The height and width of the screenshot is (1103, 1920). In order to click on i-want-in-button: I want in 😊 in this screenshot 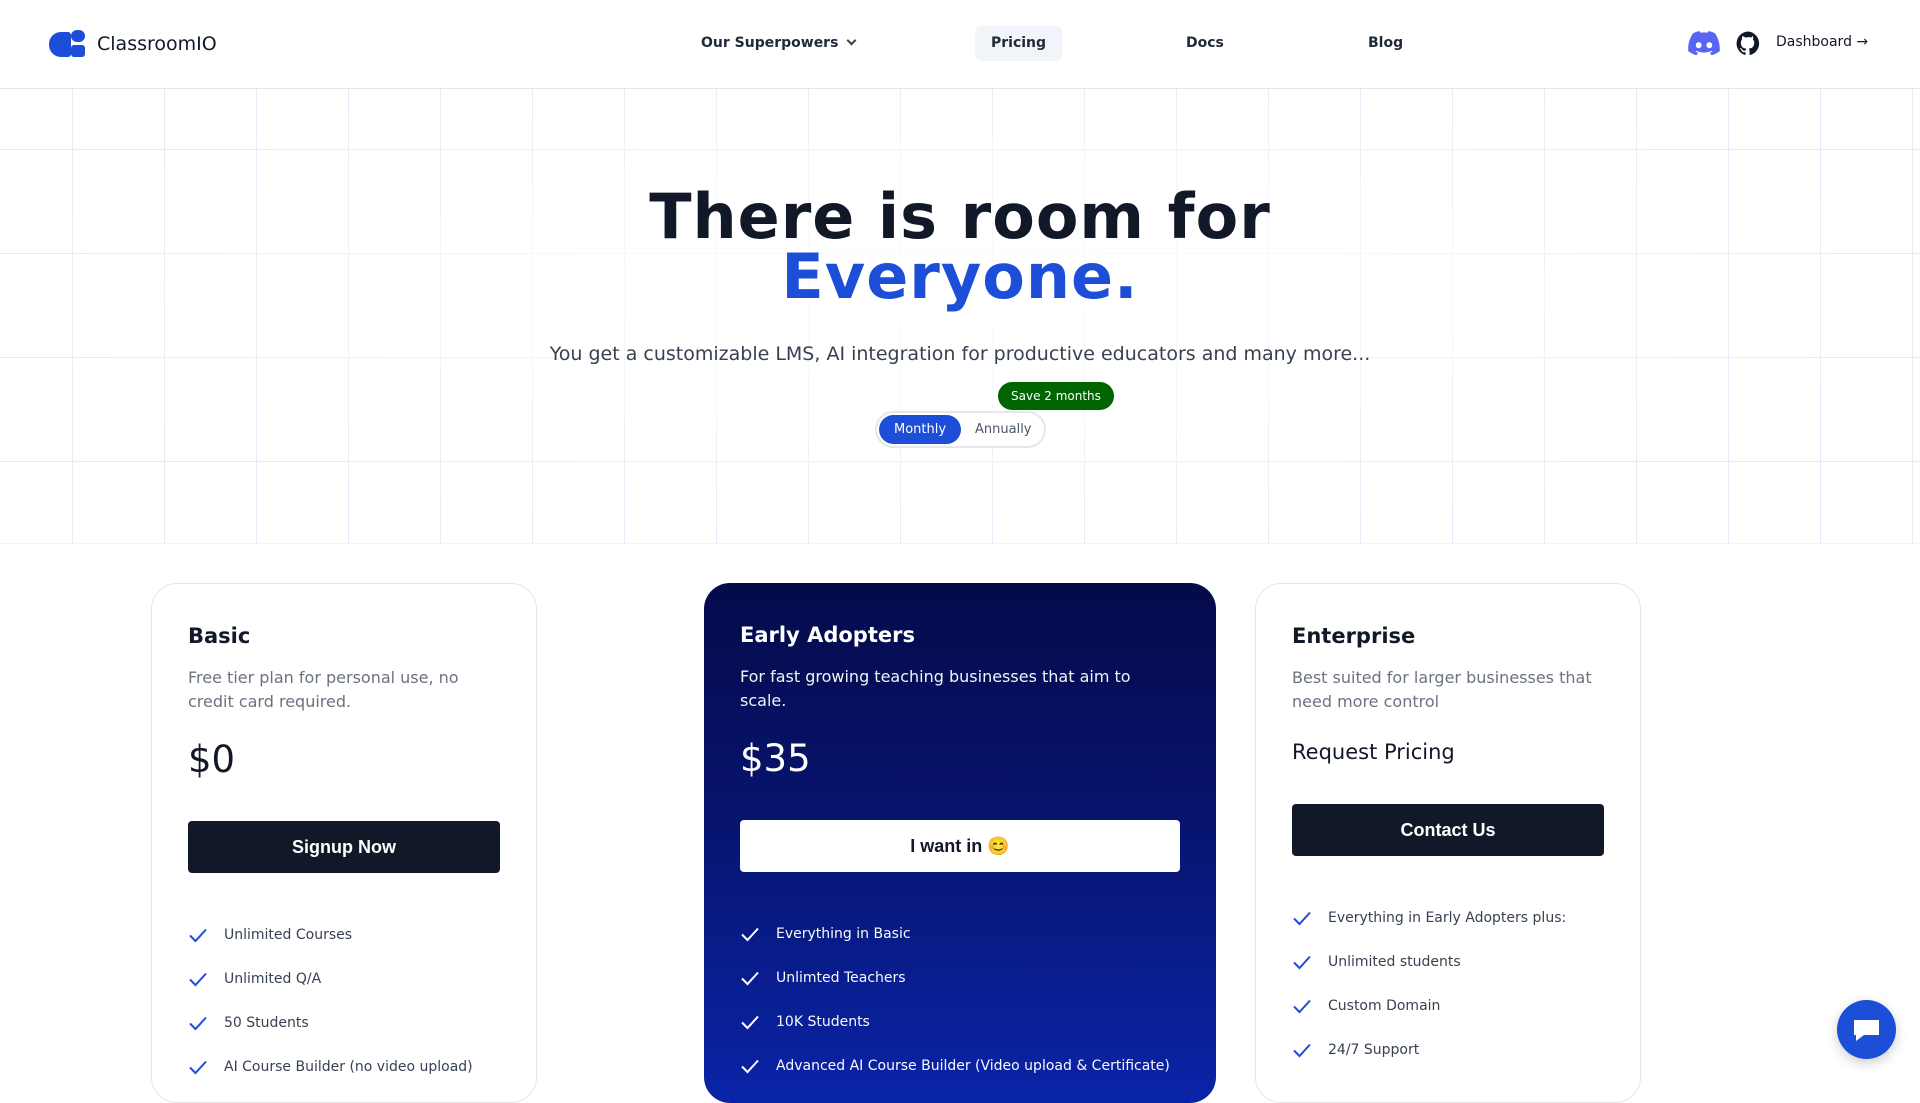, I will do `click(960, 846)`.